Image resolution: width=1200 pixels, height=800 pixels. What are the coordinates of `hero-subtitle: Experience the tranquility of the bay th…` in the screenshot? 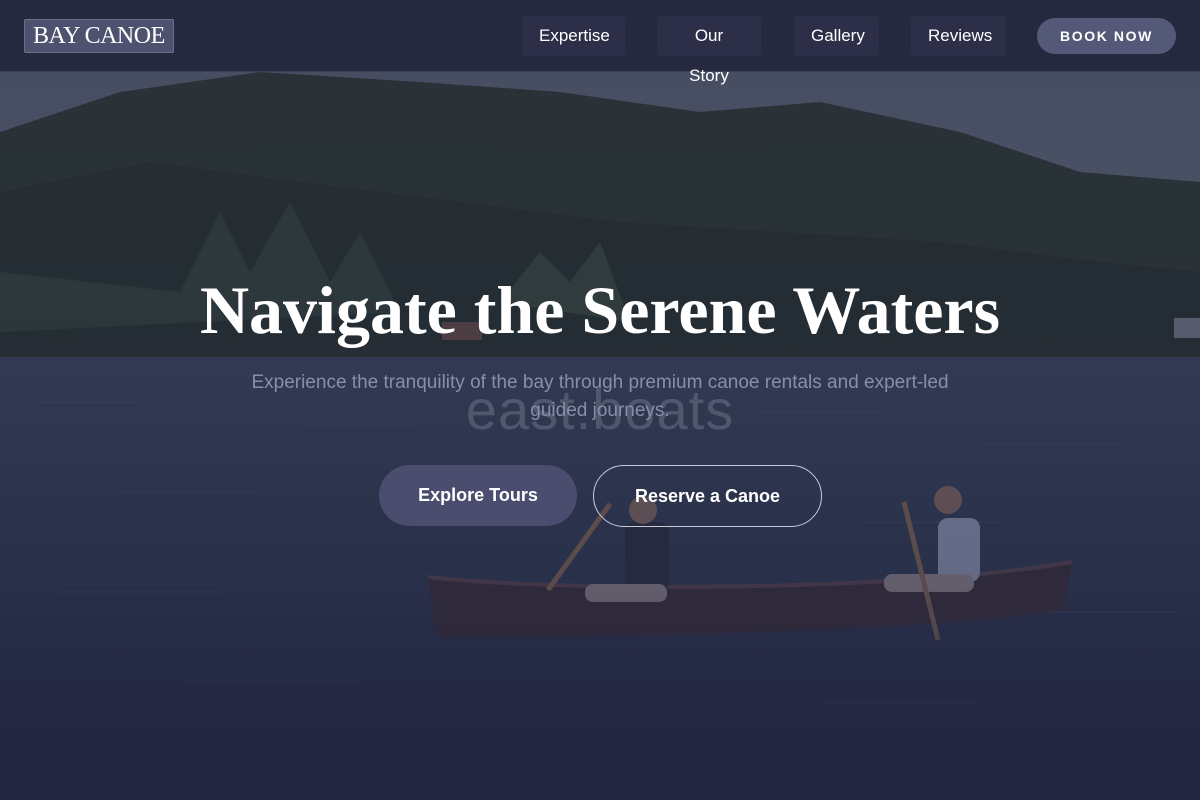 It's located at (600, 396).